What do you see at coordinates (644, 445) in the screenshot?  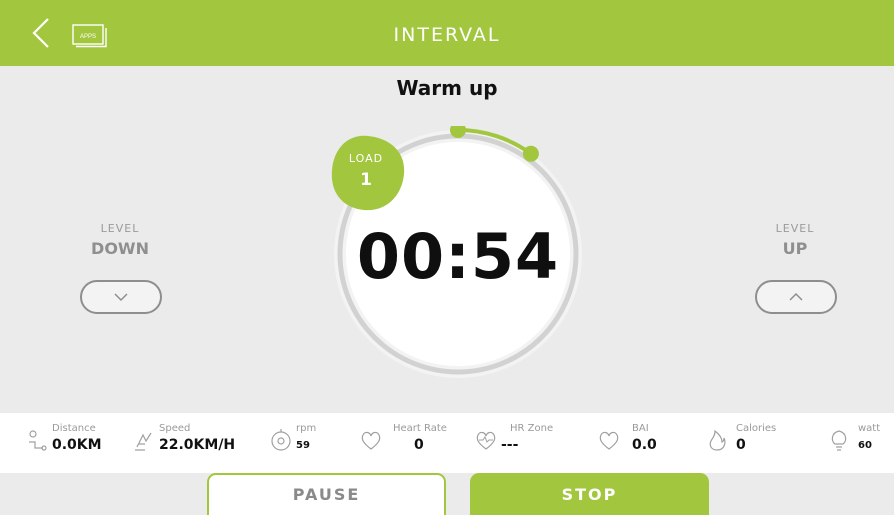 I see `stat-value: 0.0` at bounding box center [644, 445].